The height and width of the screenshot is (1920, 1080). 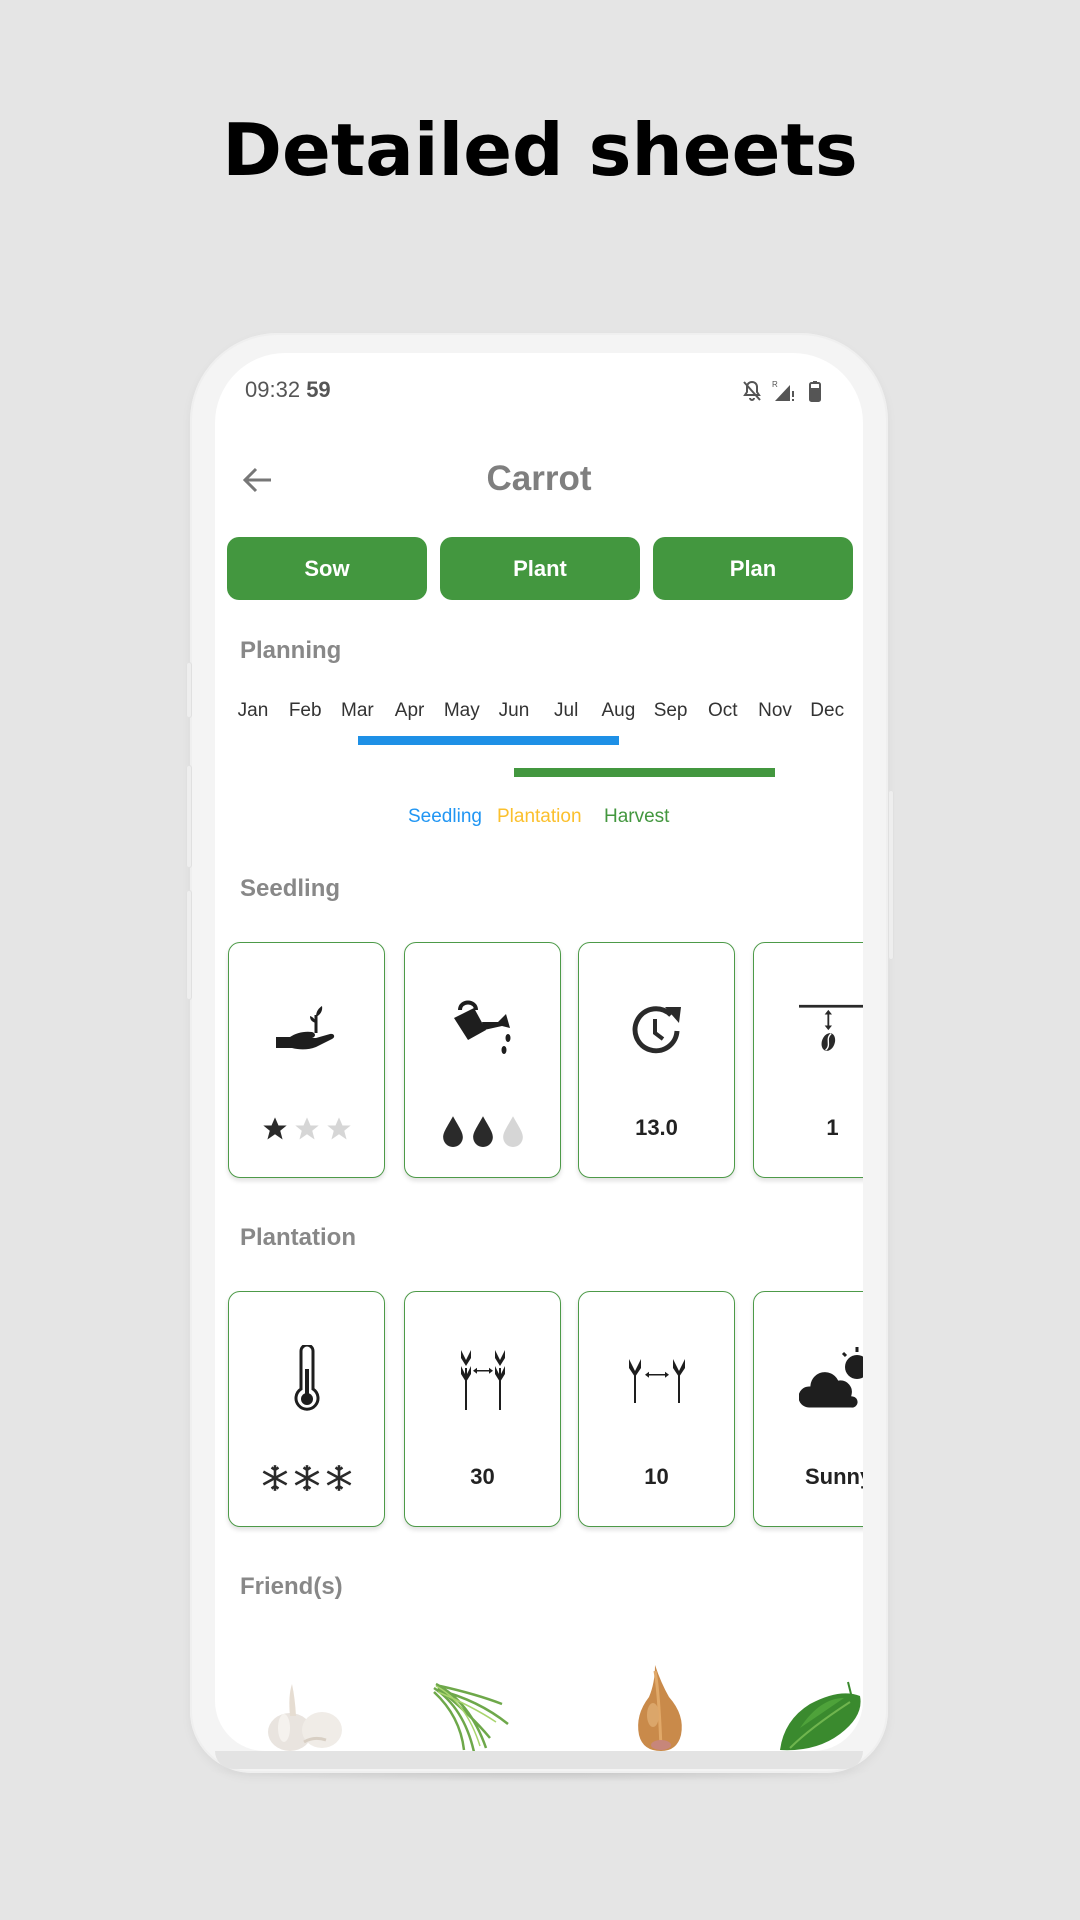 I want to click on plant-spacing-value: 10, so click(x=656, y=1476).